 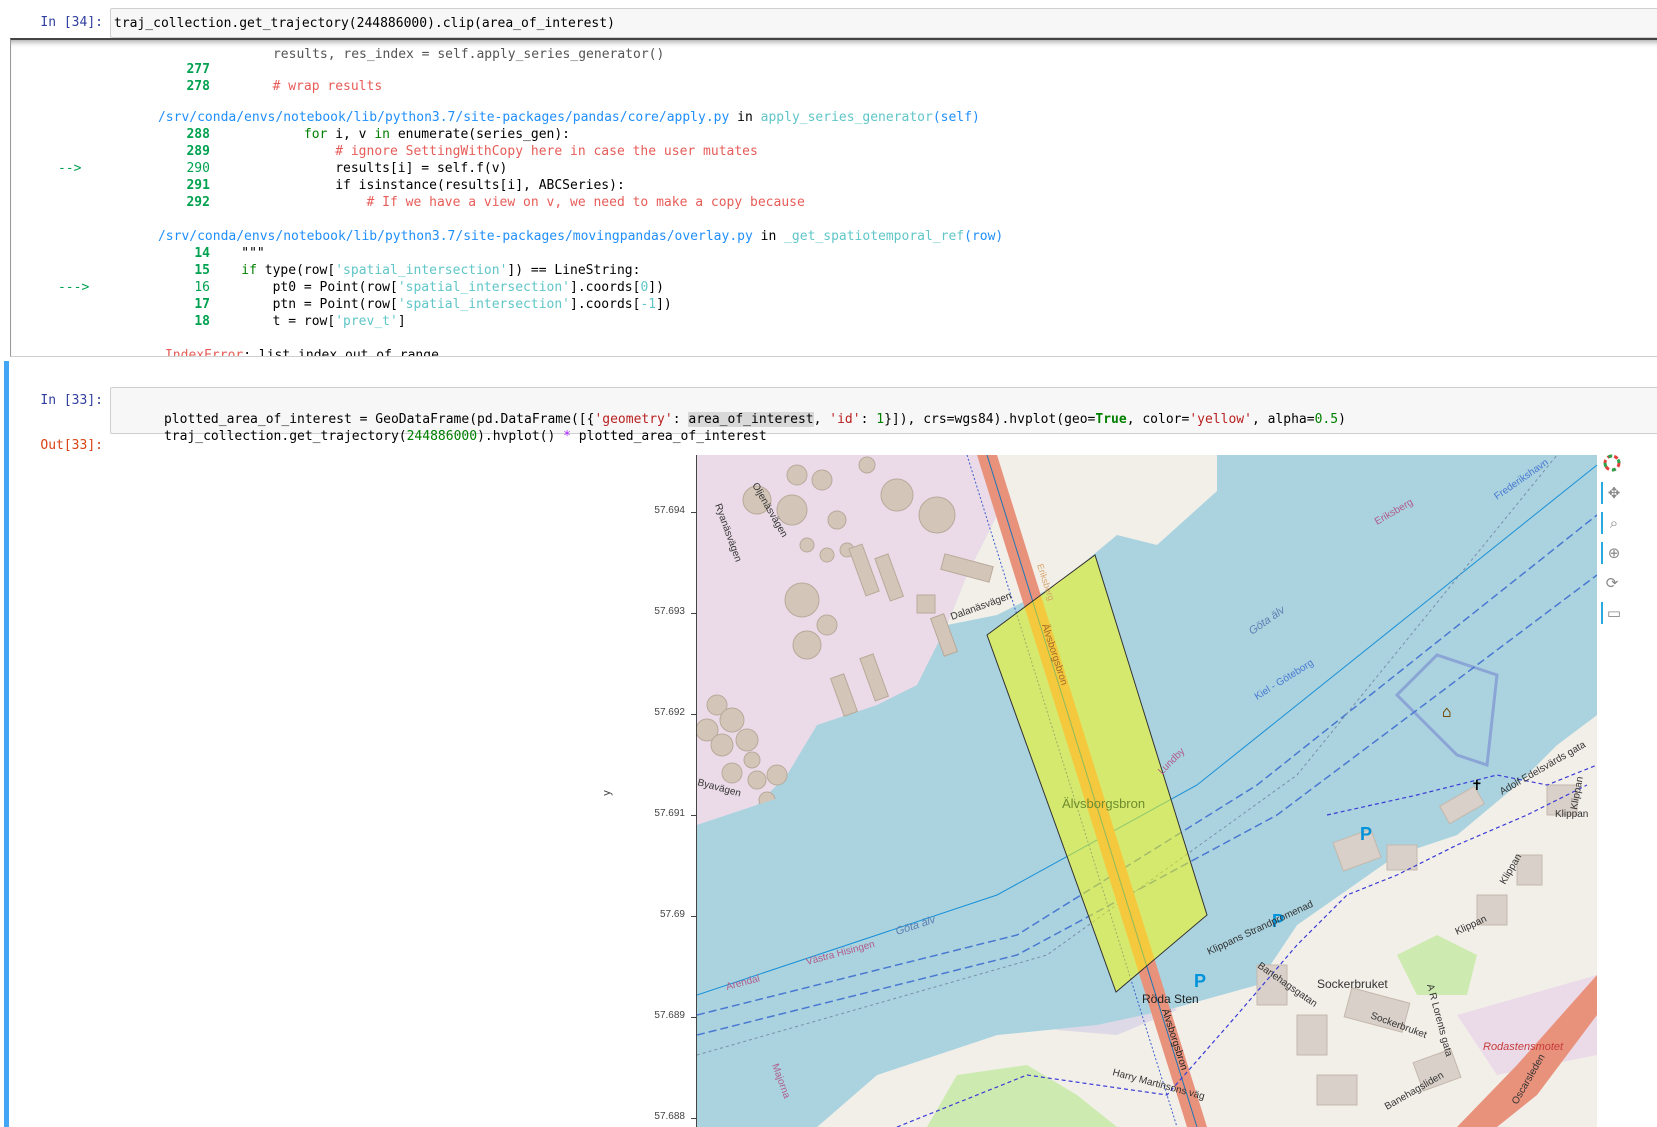 What do you see at coordinates (1613, 613) in the screenshot?
I see `hover-icon: ▭` at bounding box center [1613, 613].